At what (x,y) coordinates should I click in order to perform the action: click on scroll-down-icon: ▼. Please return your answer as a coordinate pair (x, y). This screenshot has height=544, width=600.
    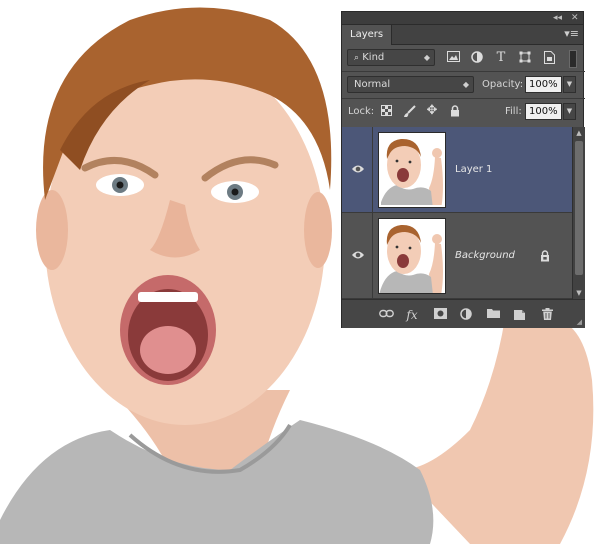
    Looking at the image, I should click on (579, 293).